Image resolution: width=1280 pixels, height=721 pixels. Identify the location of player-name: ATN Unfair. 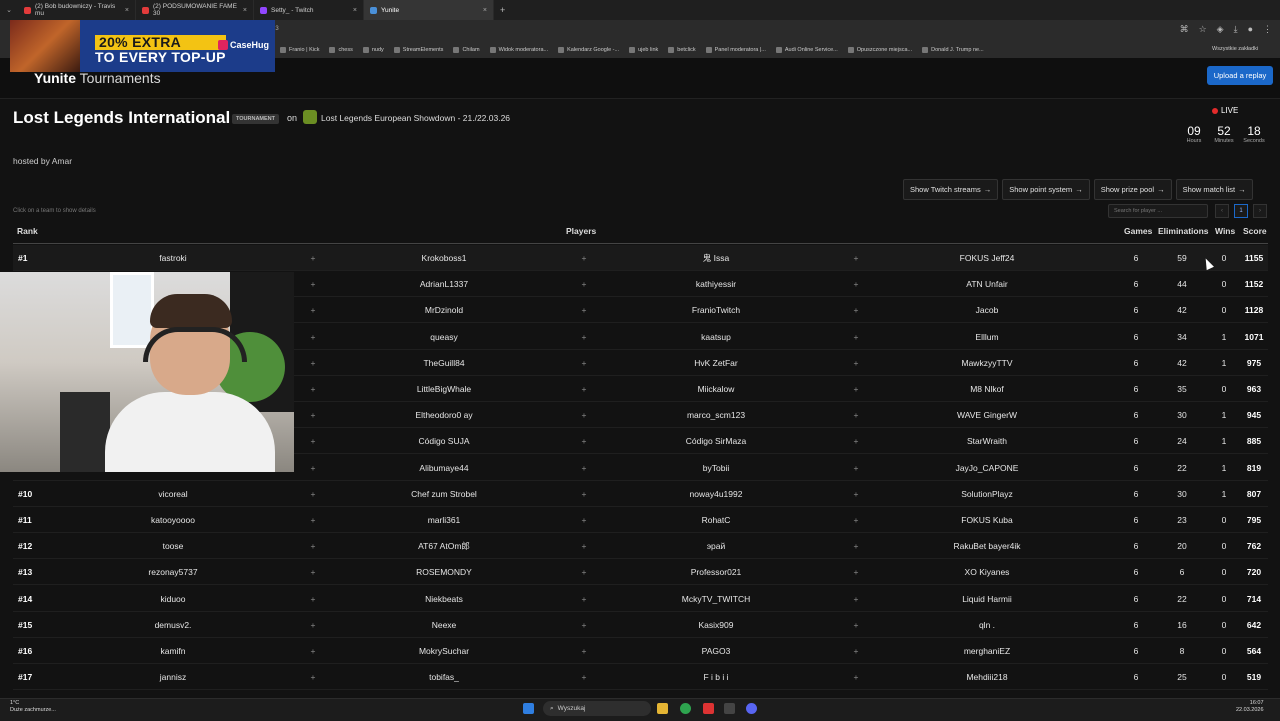
(987, 284).